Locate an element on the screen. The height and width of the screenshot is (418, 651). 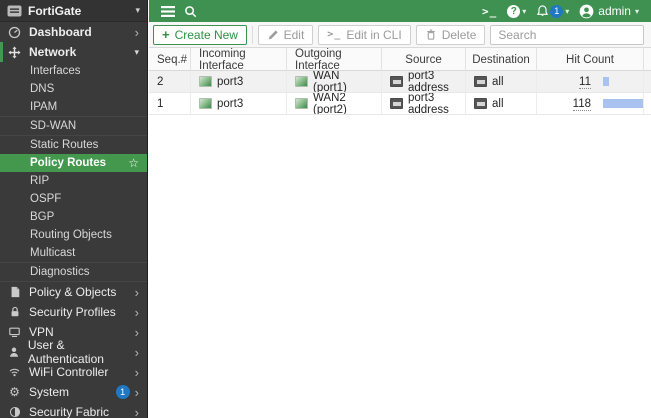
edit-in-cli-label: Edit in CLI is located at coordinates (374, 34).